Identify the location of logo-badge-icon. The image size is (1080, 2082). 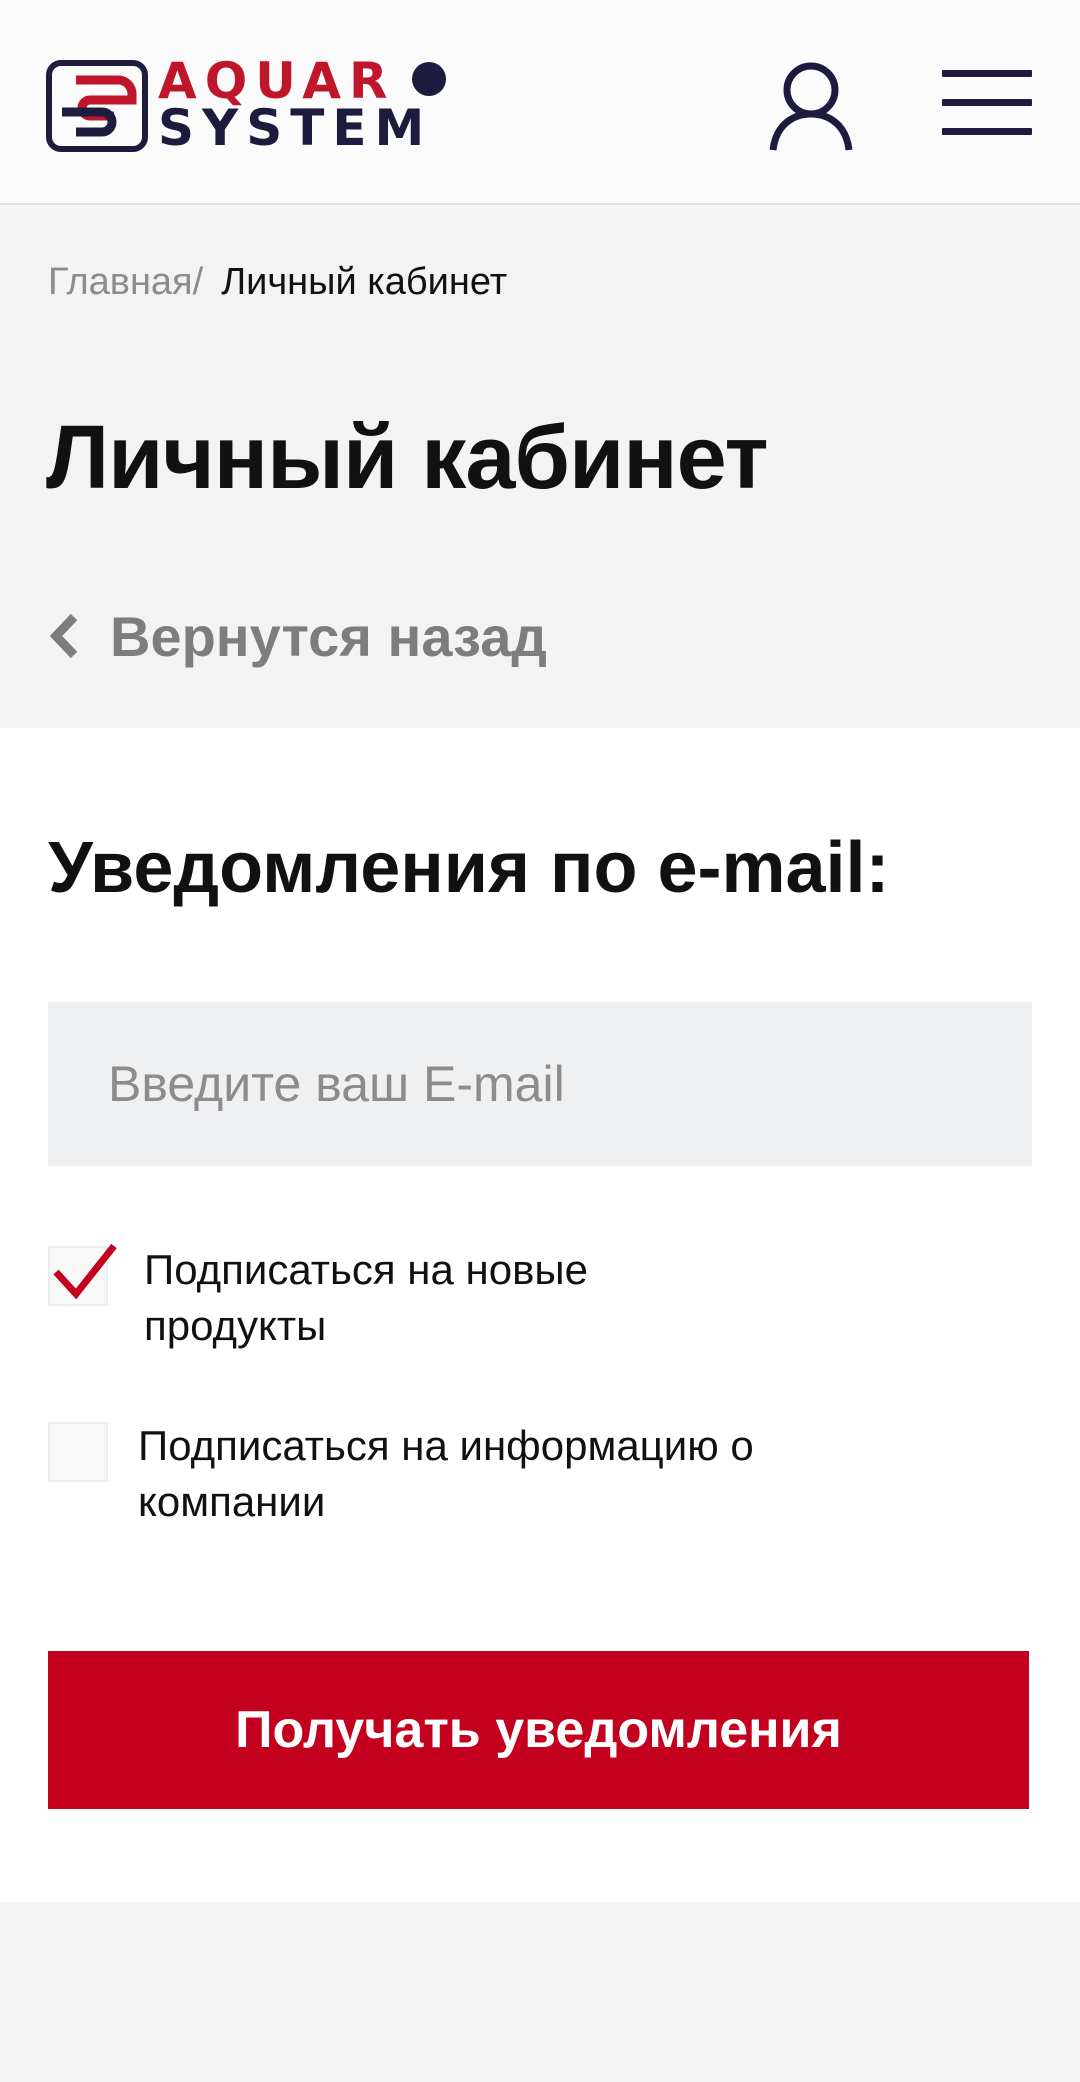
(97, 106).